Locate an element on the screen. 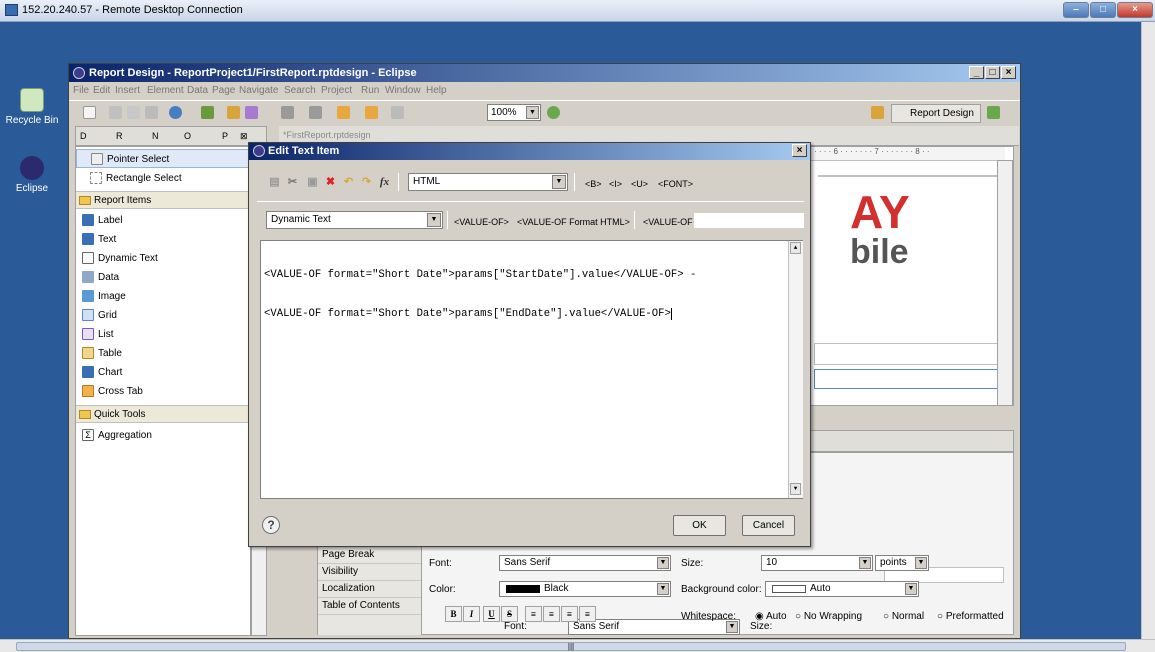 The width and height of the screenshot is (1155, 652). print-icon is located at coordinates (151, 112).